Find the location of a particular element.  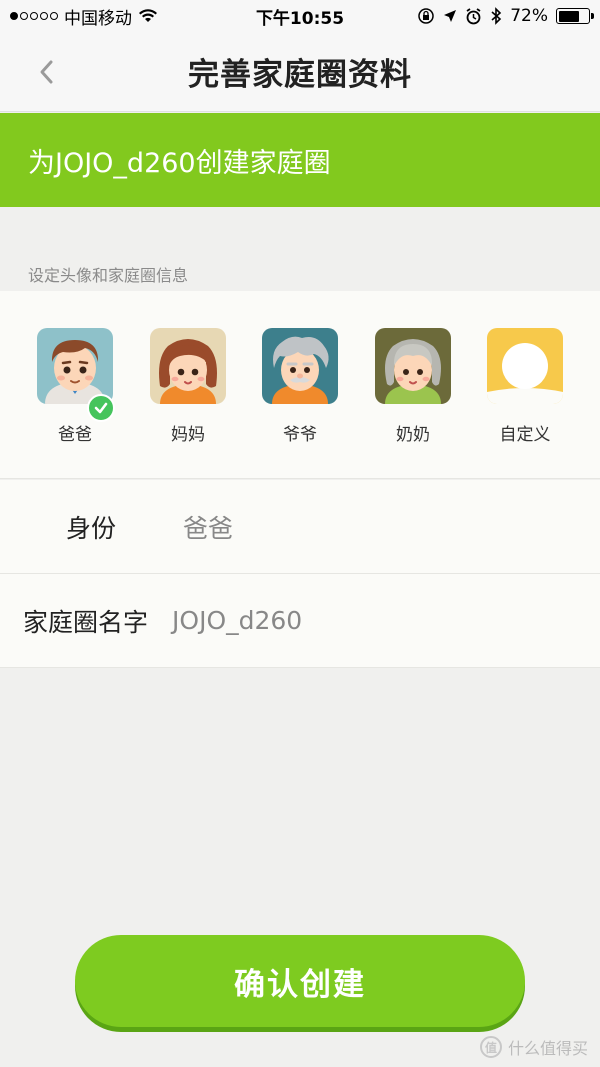

avatar-option-grandpa: 爷爷 is located at coordinates (300, 386).